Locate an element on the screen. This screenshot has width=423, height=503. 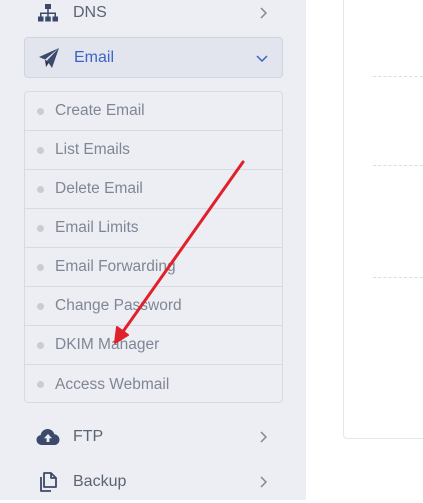
submenu-item-label: Change Password is located at coordinates (118, 305).